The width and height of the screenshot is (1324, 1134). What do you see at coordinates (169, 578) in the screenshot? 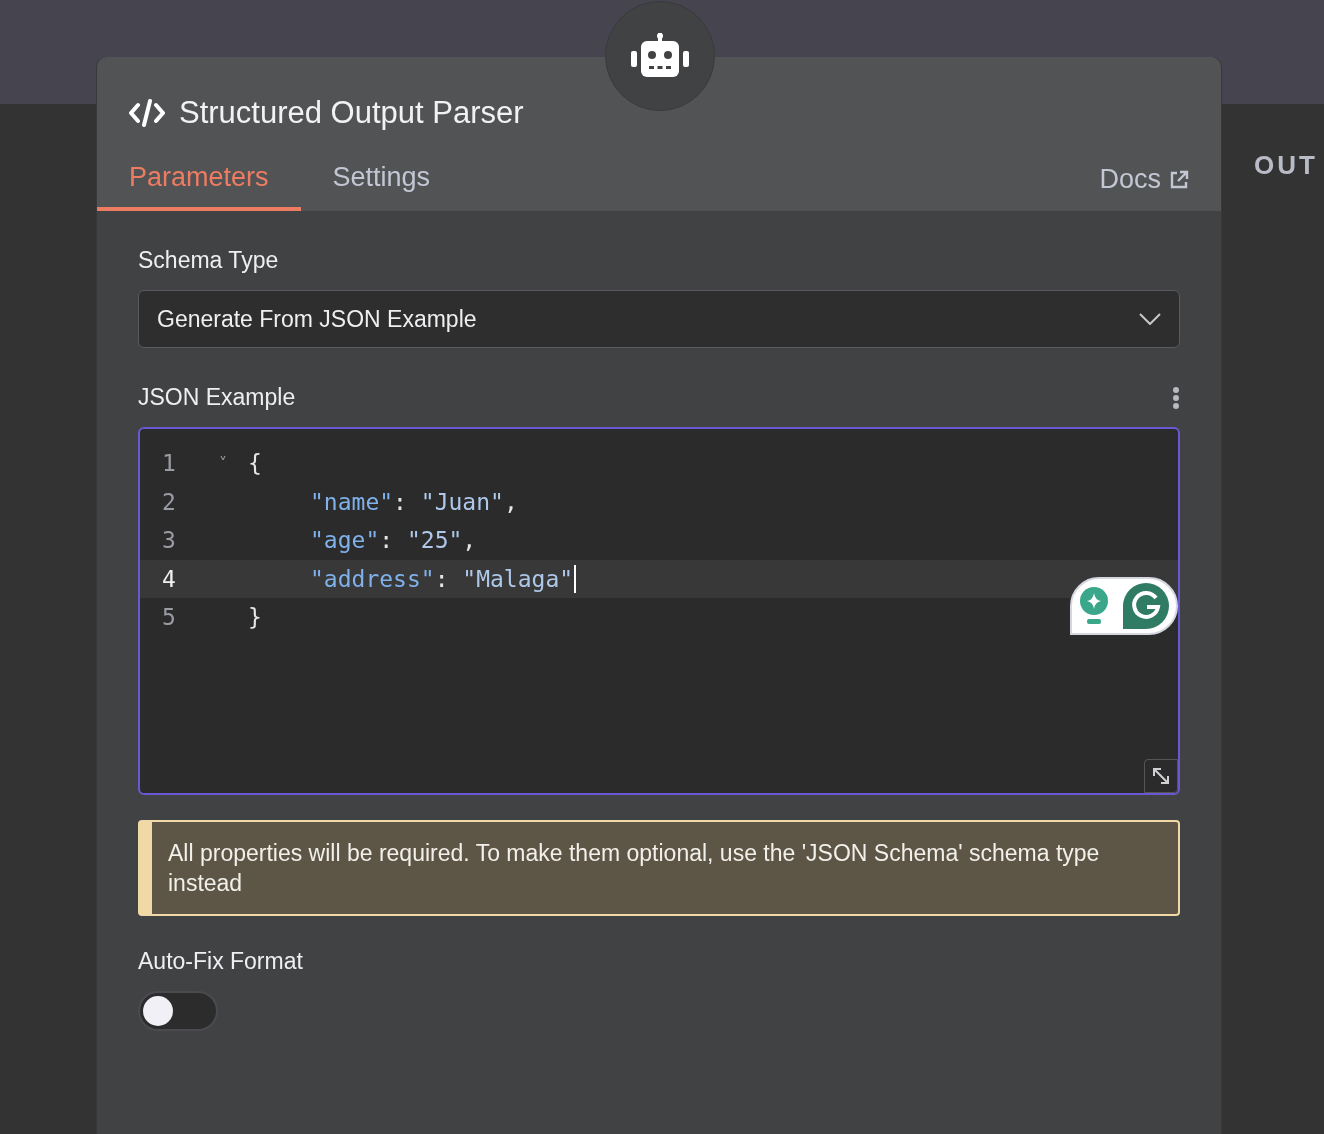
I see `line-number: 4` at bounding box center [169, 578].